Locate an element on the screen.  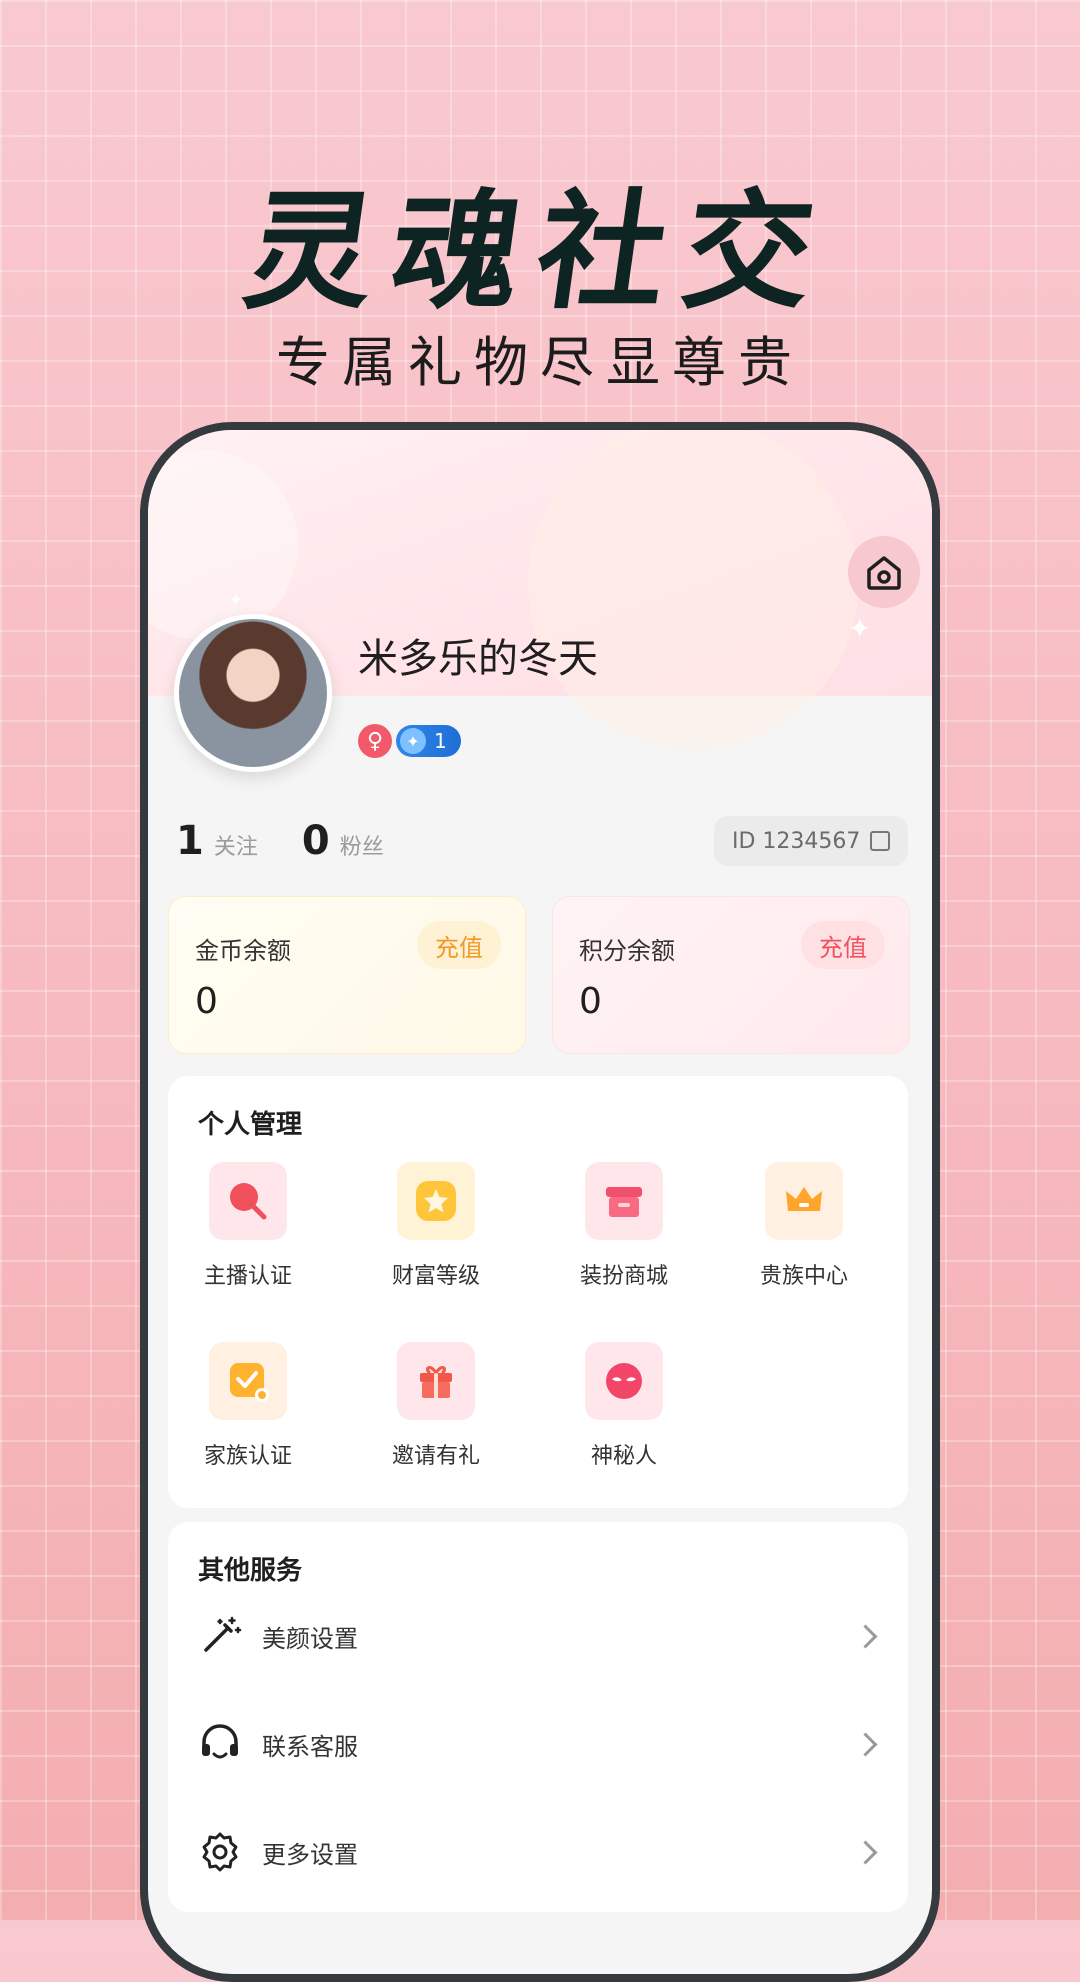
points-balance-value: 0 is located at coordinates (590, 1001).